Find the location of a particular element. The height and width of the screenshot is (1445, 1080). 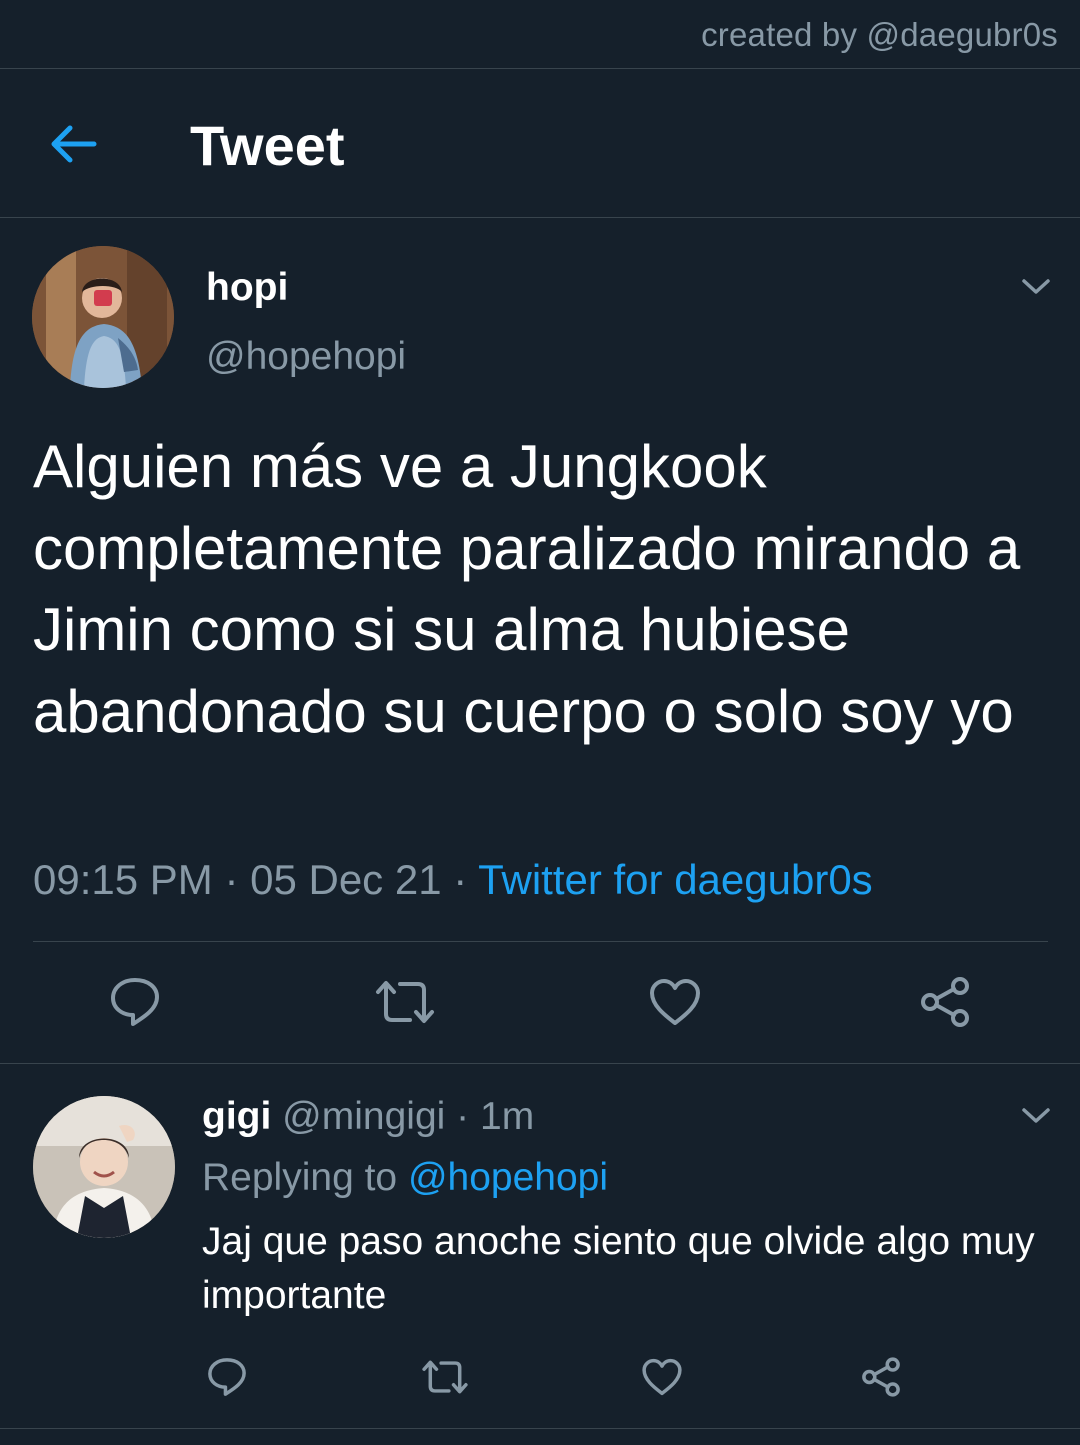

back-button is located at coordinates (74, 144).